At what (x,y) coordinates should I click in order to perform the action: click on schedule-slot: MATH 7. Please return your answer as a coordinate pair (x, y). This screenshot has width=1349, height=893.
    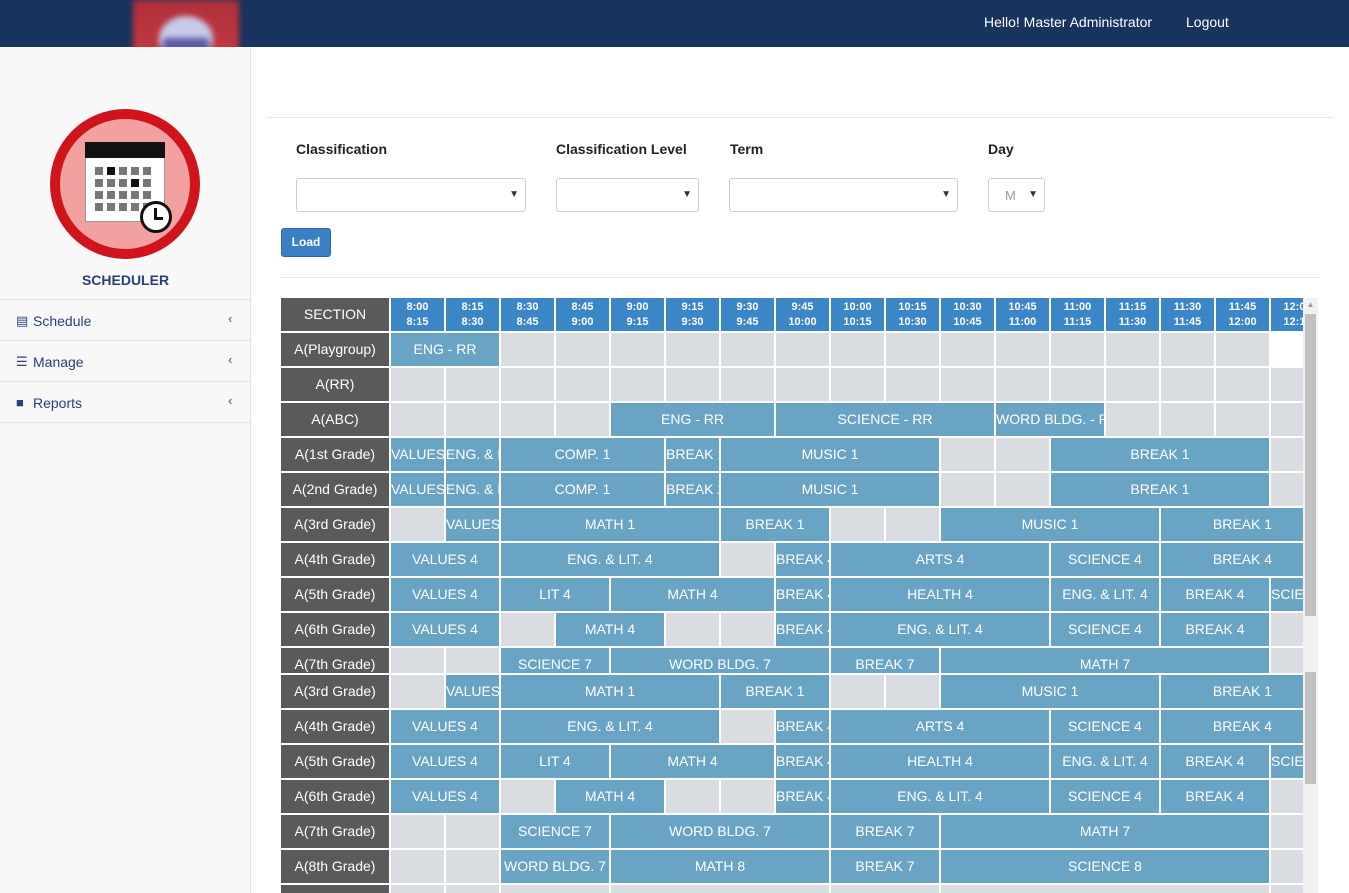
    Looking at the image, I should click on (1105, 831).